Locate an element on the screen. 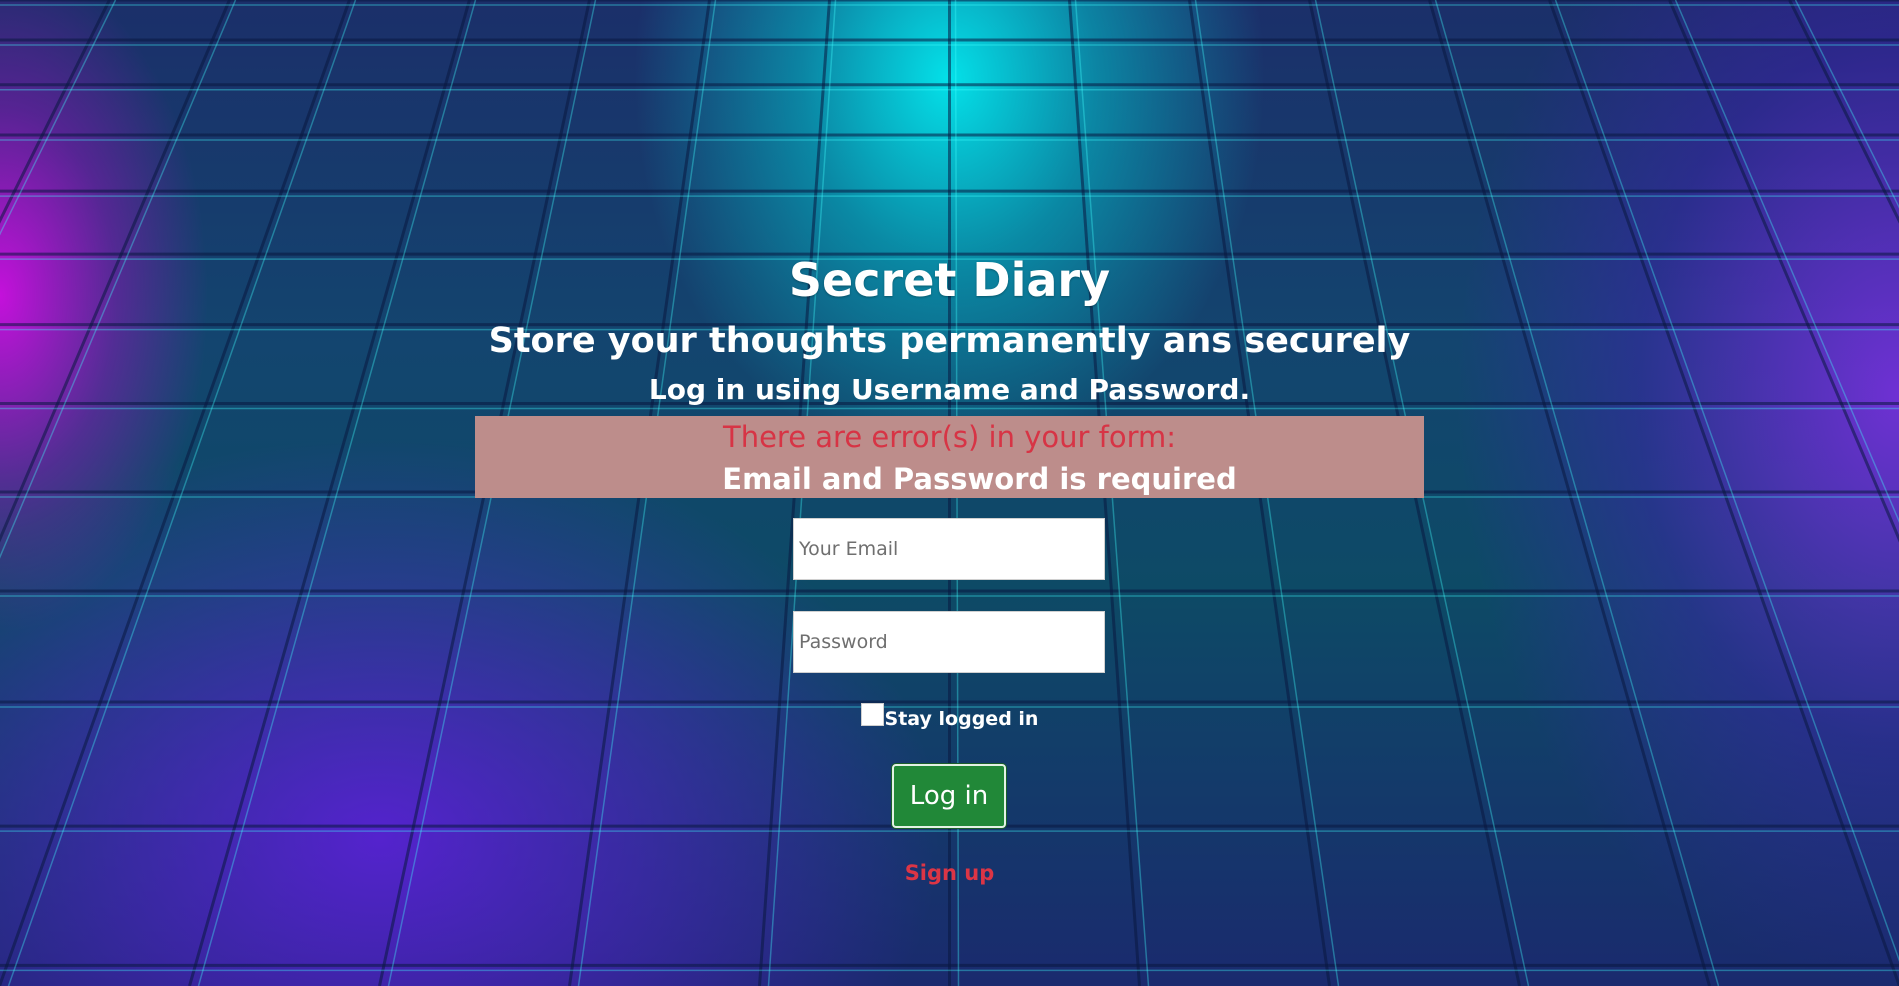  stay-logged-in-label: Stay logged in is located at coordinates (962, 719).